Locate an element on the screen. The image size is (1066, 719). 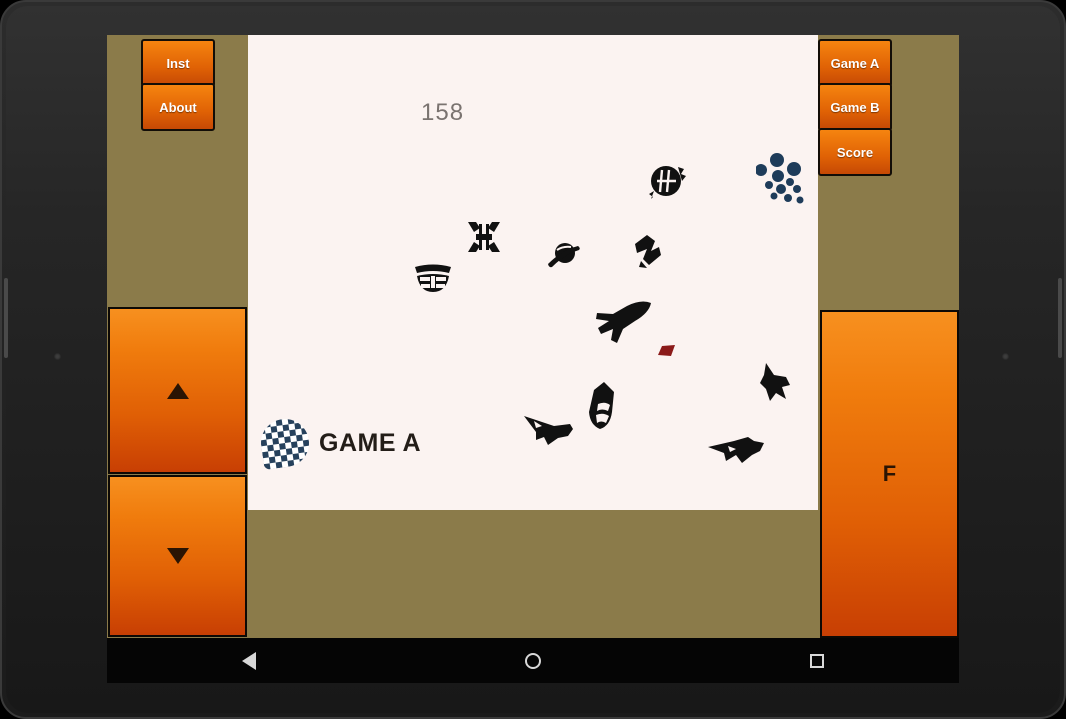
triangle-down-icon is located at coordinates (177, 556).